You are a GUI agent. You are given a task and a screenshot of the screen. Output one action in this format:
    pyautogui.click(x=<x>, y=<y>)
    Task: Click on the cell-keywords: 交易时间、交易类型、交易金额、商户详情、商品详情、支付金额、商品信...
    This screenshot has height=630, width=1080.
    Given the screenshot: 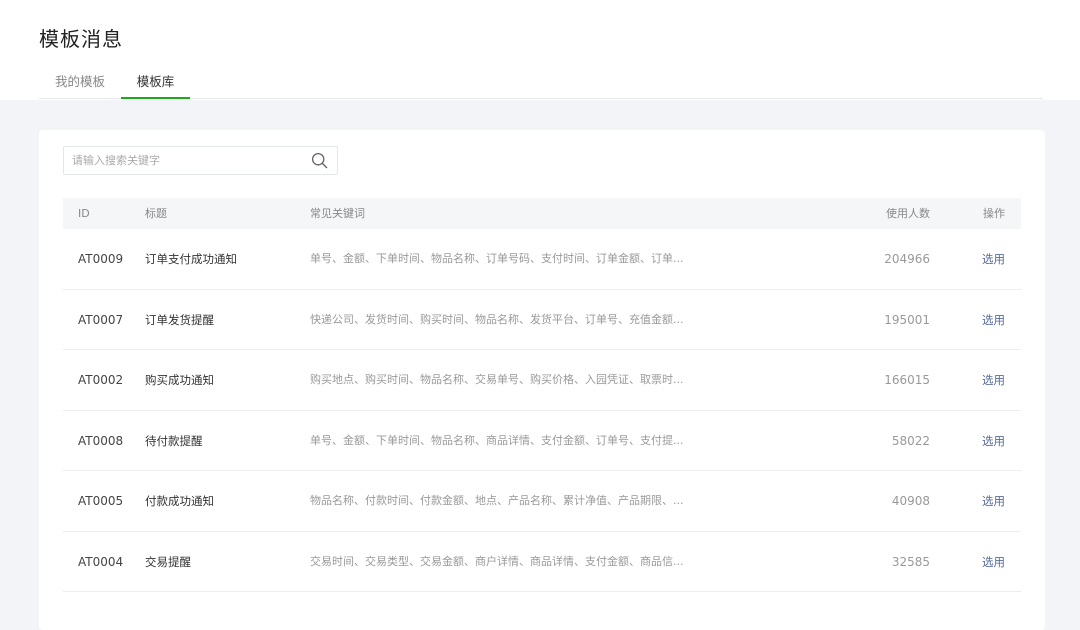 What is the action you would take?
    pyautogui.click(x=497, y=561)
    